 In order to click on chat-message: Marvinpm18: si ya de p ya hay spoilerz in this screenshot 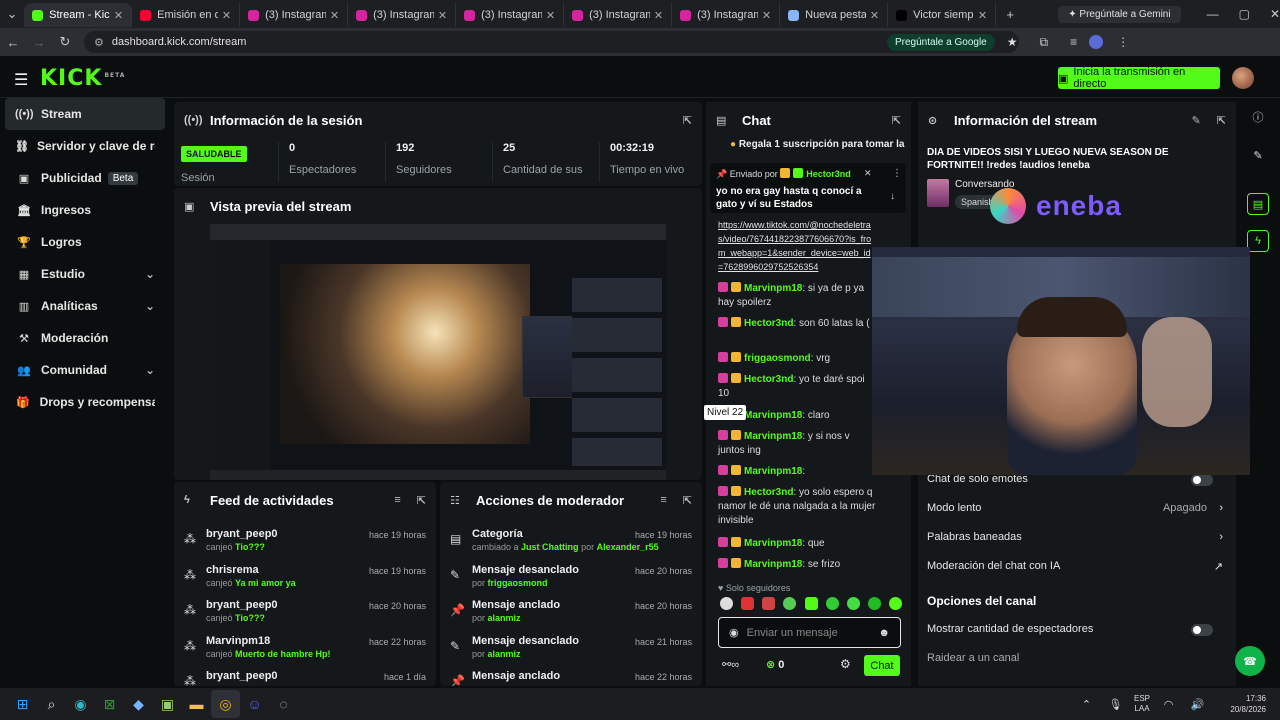, I will do `click(797, 296)`.